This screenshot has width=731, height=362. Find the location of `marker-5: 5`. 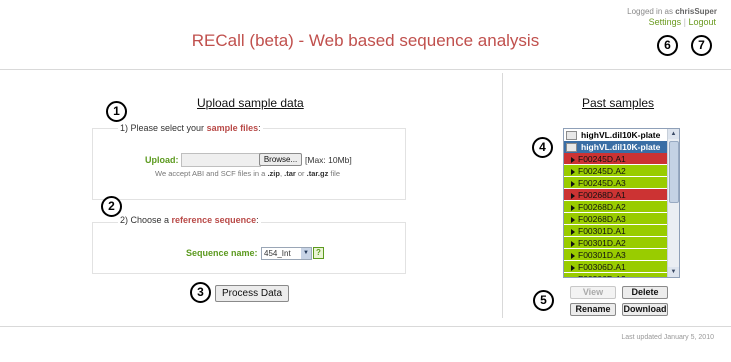

marker-5: 5 is located at coordinates (543, 300).